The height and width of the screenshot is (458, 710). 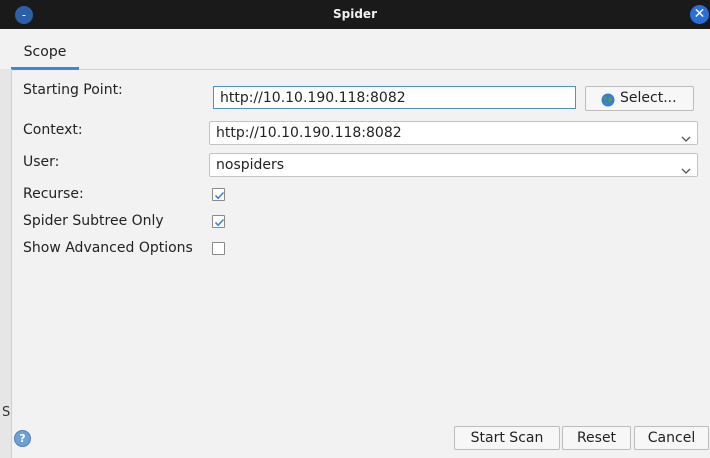 I want to click on recurse-label: Recurse:, so click(x=53, y=194).